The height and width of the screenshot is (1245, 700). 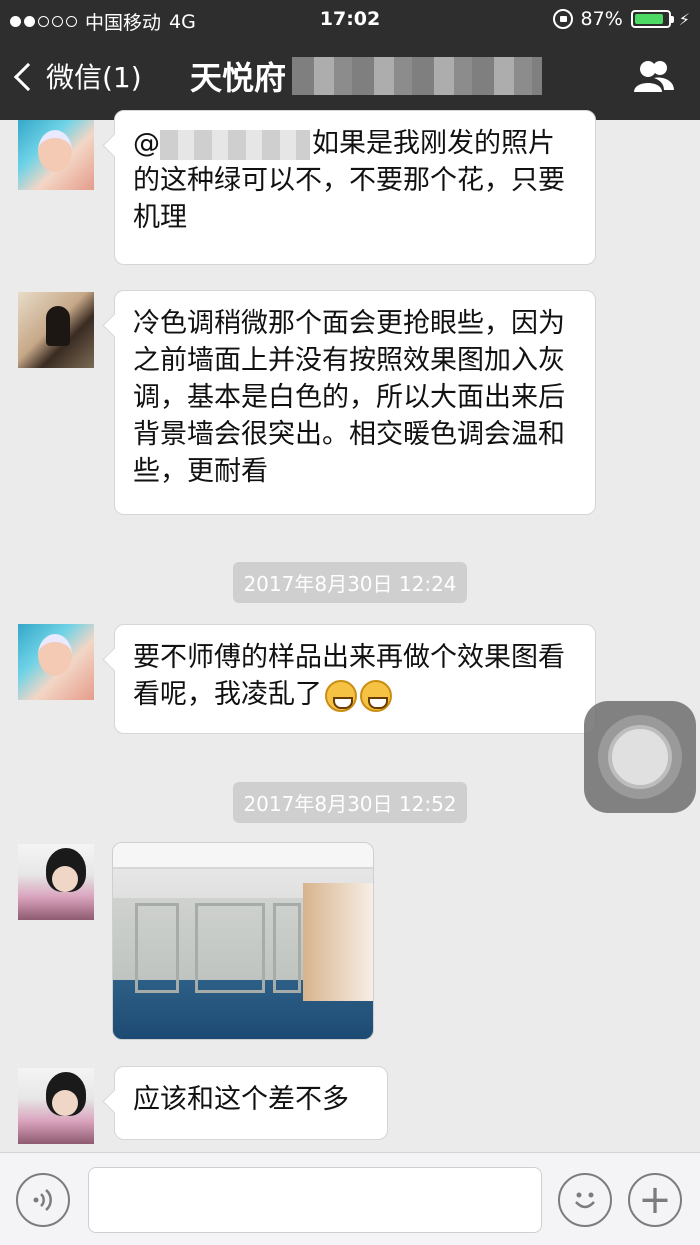 I want to click on back-button: 微信(1), so click(x=77, y=76).